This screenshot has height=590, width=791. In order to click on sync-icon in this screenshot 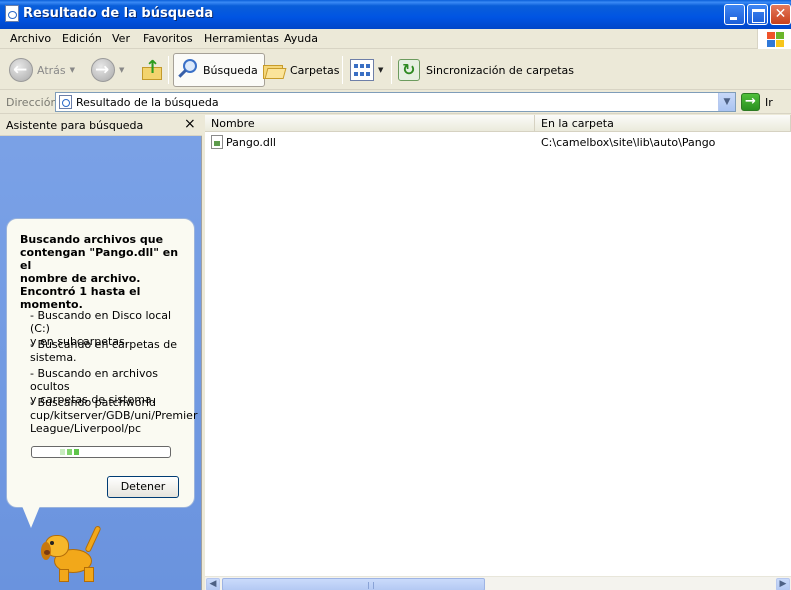, I will do `click(409, 70)`.